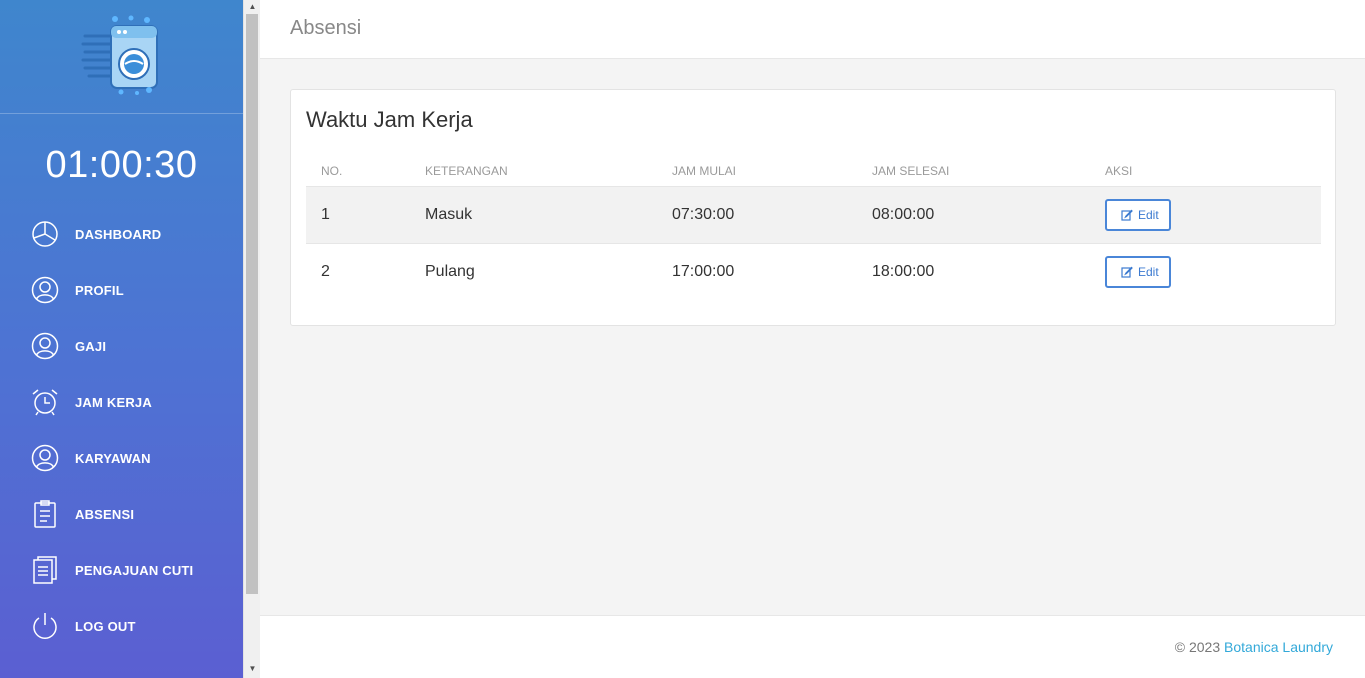 The image size is (1365, 678). What do you see at coordinates (113, 402) in the screenshot?
I see `sidebar-item-label: JAM KERJA` at bounding box center [113, 402].